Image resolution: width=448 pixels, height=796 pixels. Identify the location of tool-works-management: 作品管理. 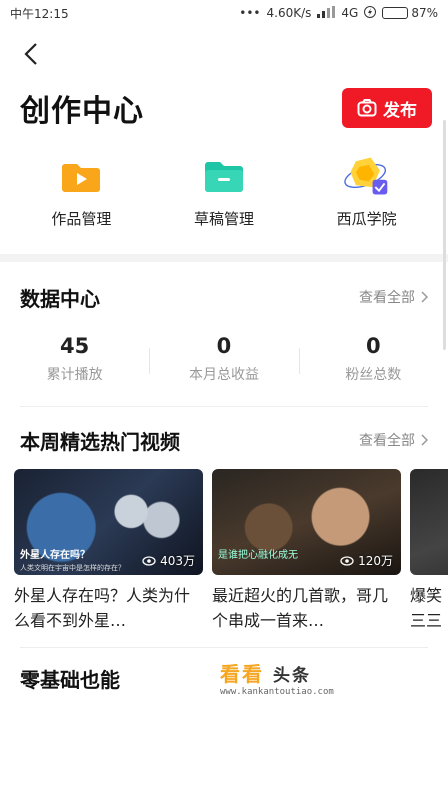
(81, 199).